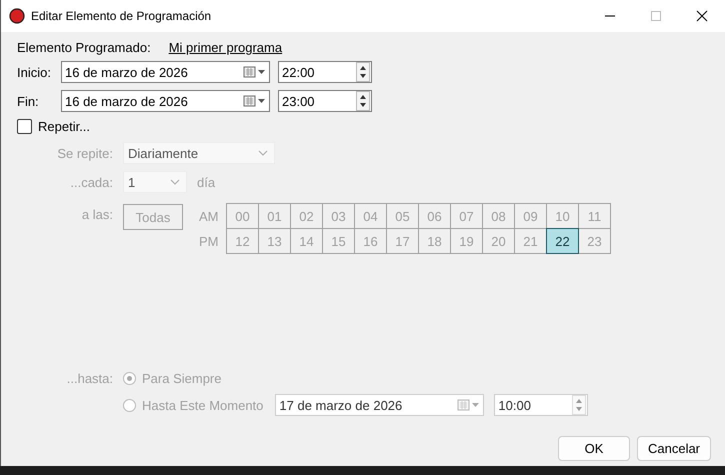  What do you see at coordinates (121, 16) in the screenshot?
I see `window-title: Editar Elemento de Programación` at bounding box center [121, 16].